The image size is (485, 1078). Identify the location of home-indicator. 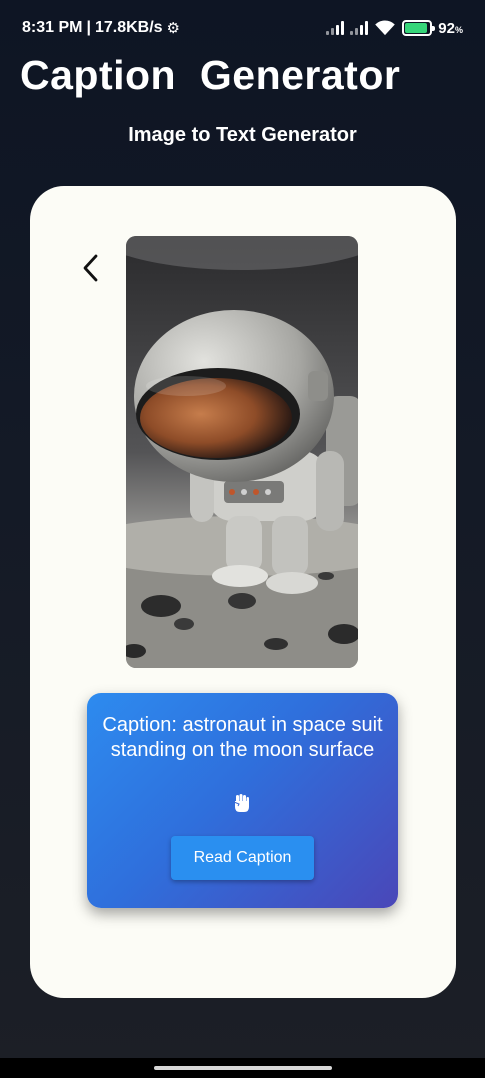
(243, 1068).